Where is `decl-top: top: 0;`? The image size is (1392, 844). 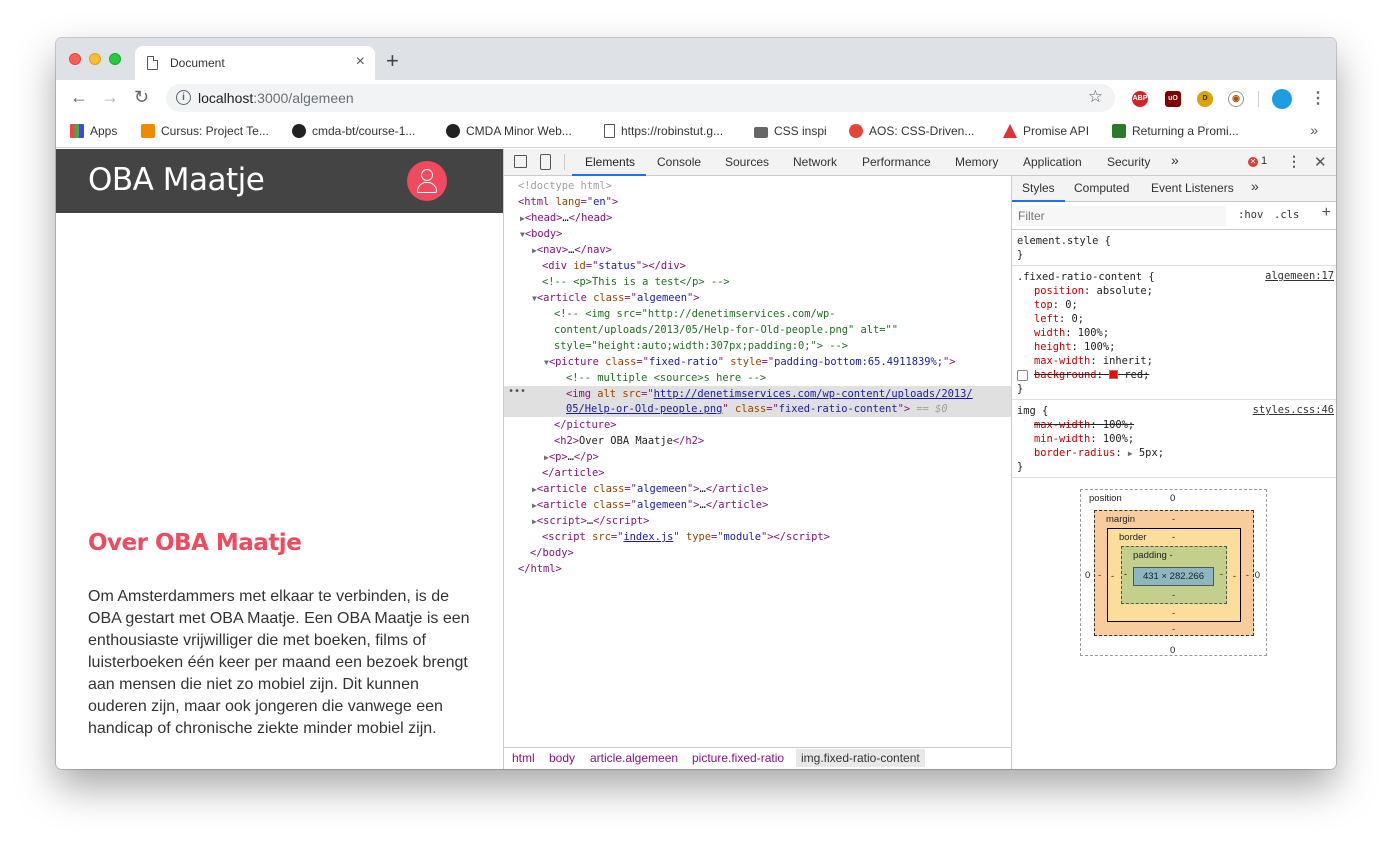 decl-top: top: 0; is located at coordinates (1056, 305).